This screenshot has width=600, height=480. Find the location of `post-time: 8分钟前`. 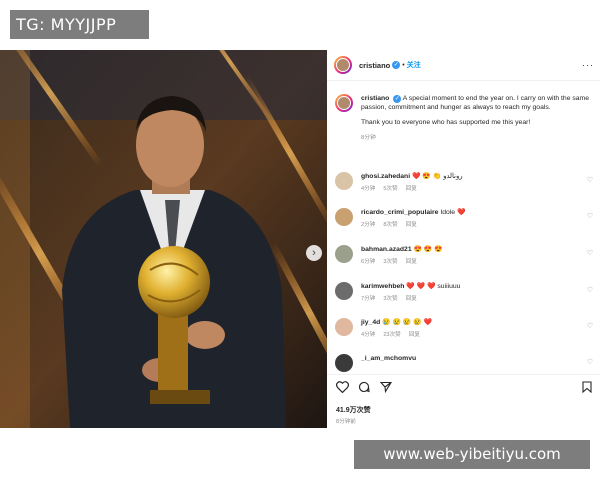

post-time: 8分钟前 is located at coordinates (346, 422).